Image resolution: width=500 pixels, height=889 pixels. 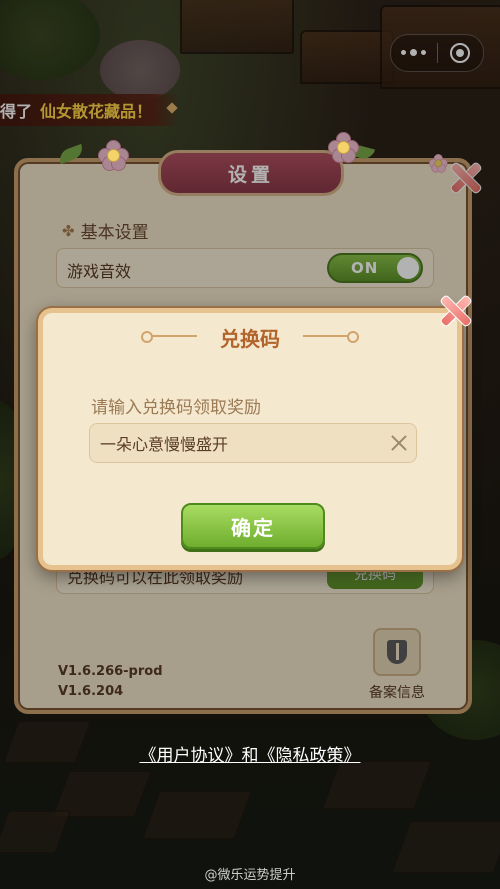 What do you see at coordinates (310, 756) in the screenshot?
I see `privacy-policy-link: 《隐私政策》` at bounding box center [310, 756].